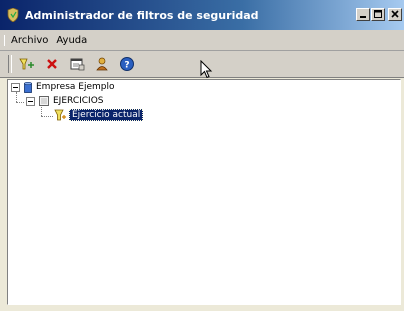 This screenshot has height=311, width=404. I want to click on help-button: ?, so click(127, 64).